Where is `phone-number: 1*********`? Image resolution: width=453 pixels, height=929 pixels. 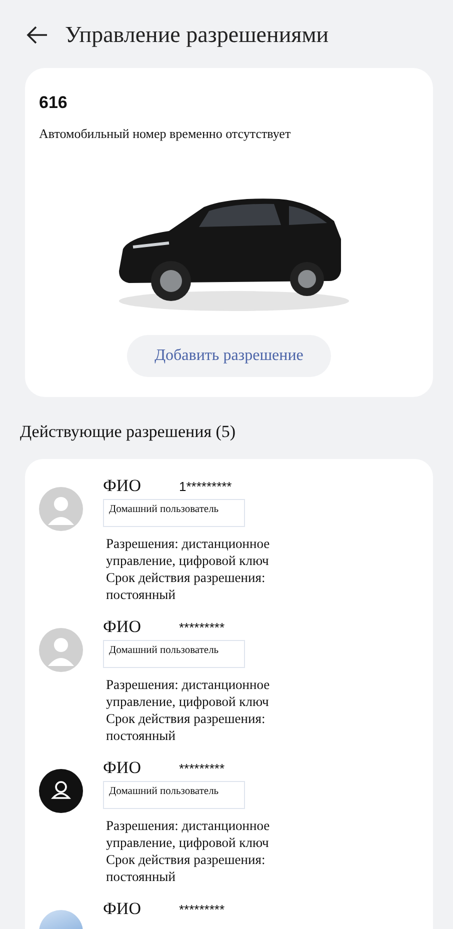
phone-number: 1********* is located at coordinates (205, 487).